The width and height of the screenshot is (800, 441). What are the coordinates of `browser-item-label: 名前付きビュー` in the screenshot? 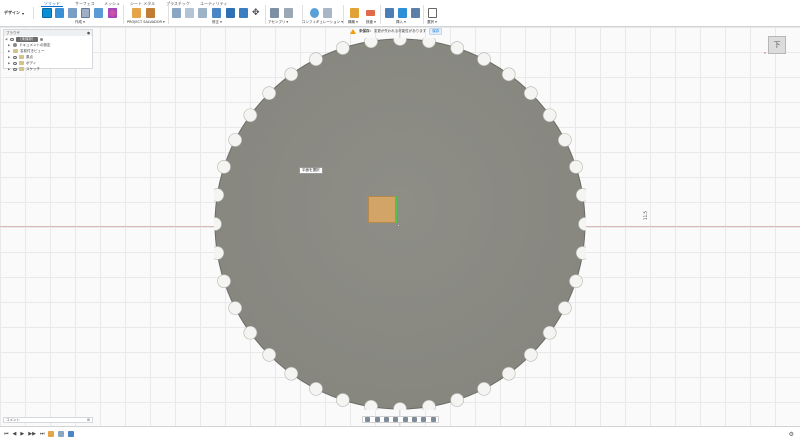 It's located at (32, 50).